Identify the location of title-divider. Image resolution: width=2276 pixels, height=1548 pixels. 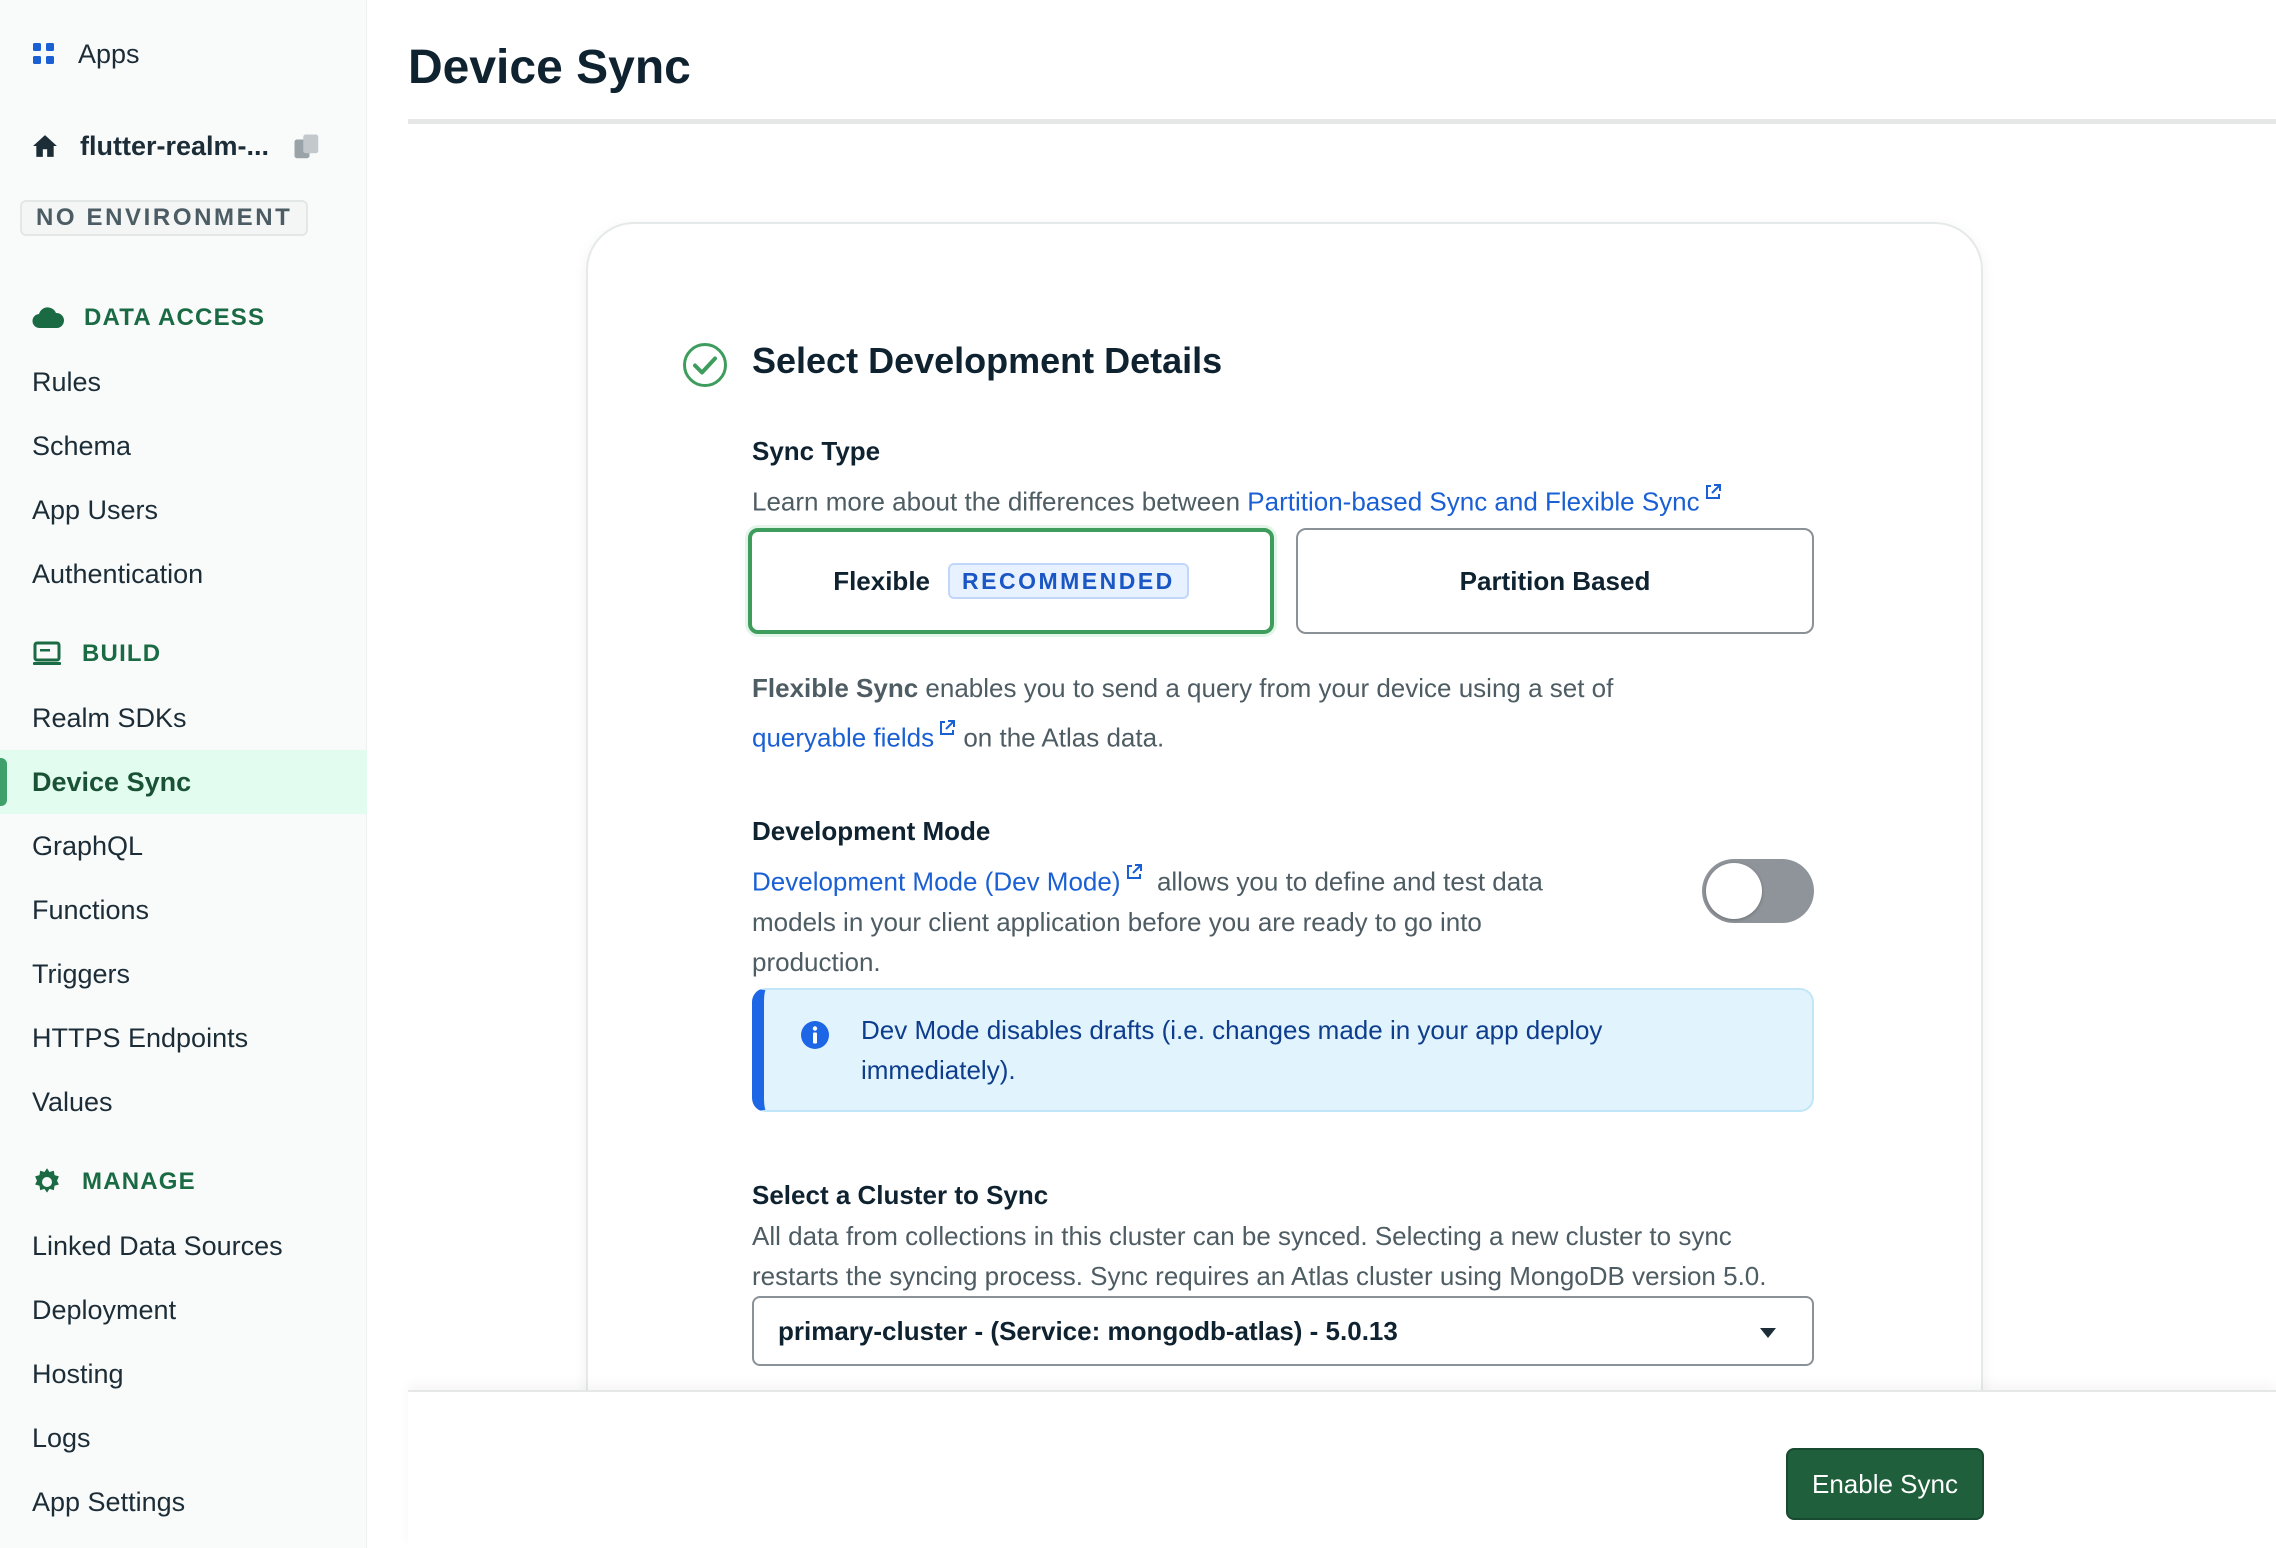
(1342, 121).